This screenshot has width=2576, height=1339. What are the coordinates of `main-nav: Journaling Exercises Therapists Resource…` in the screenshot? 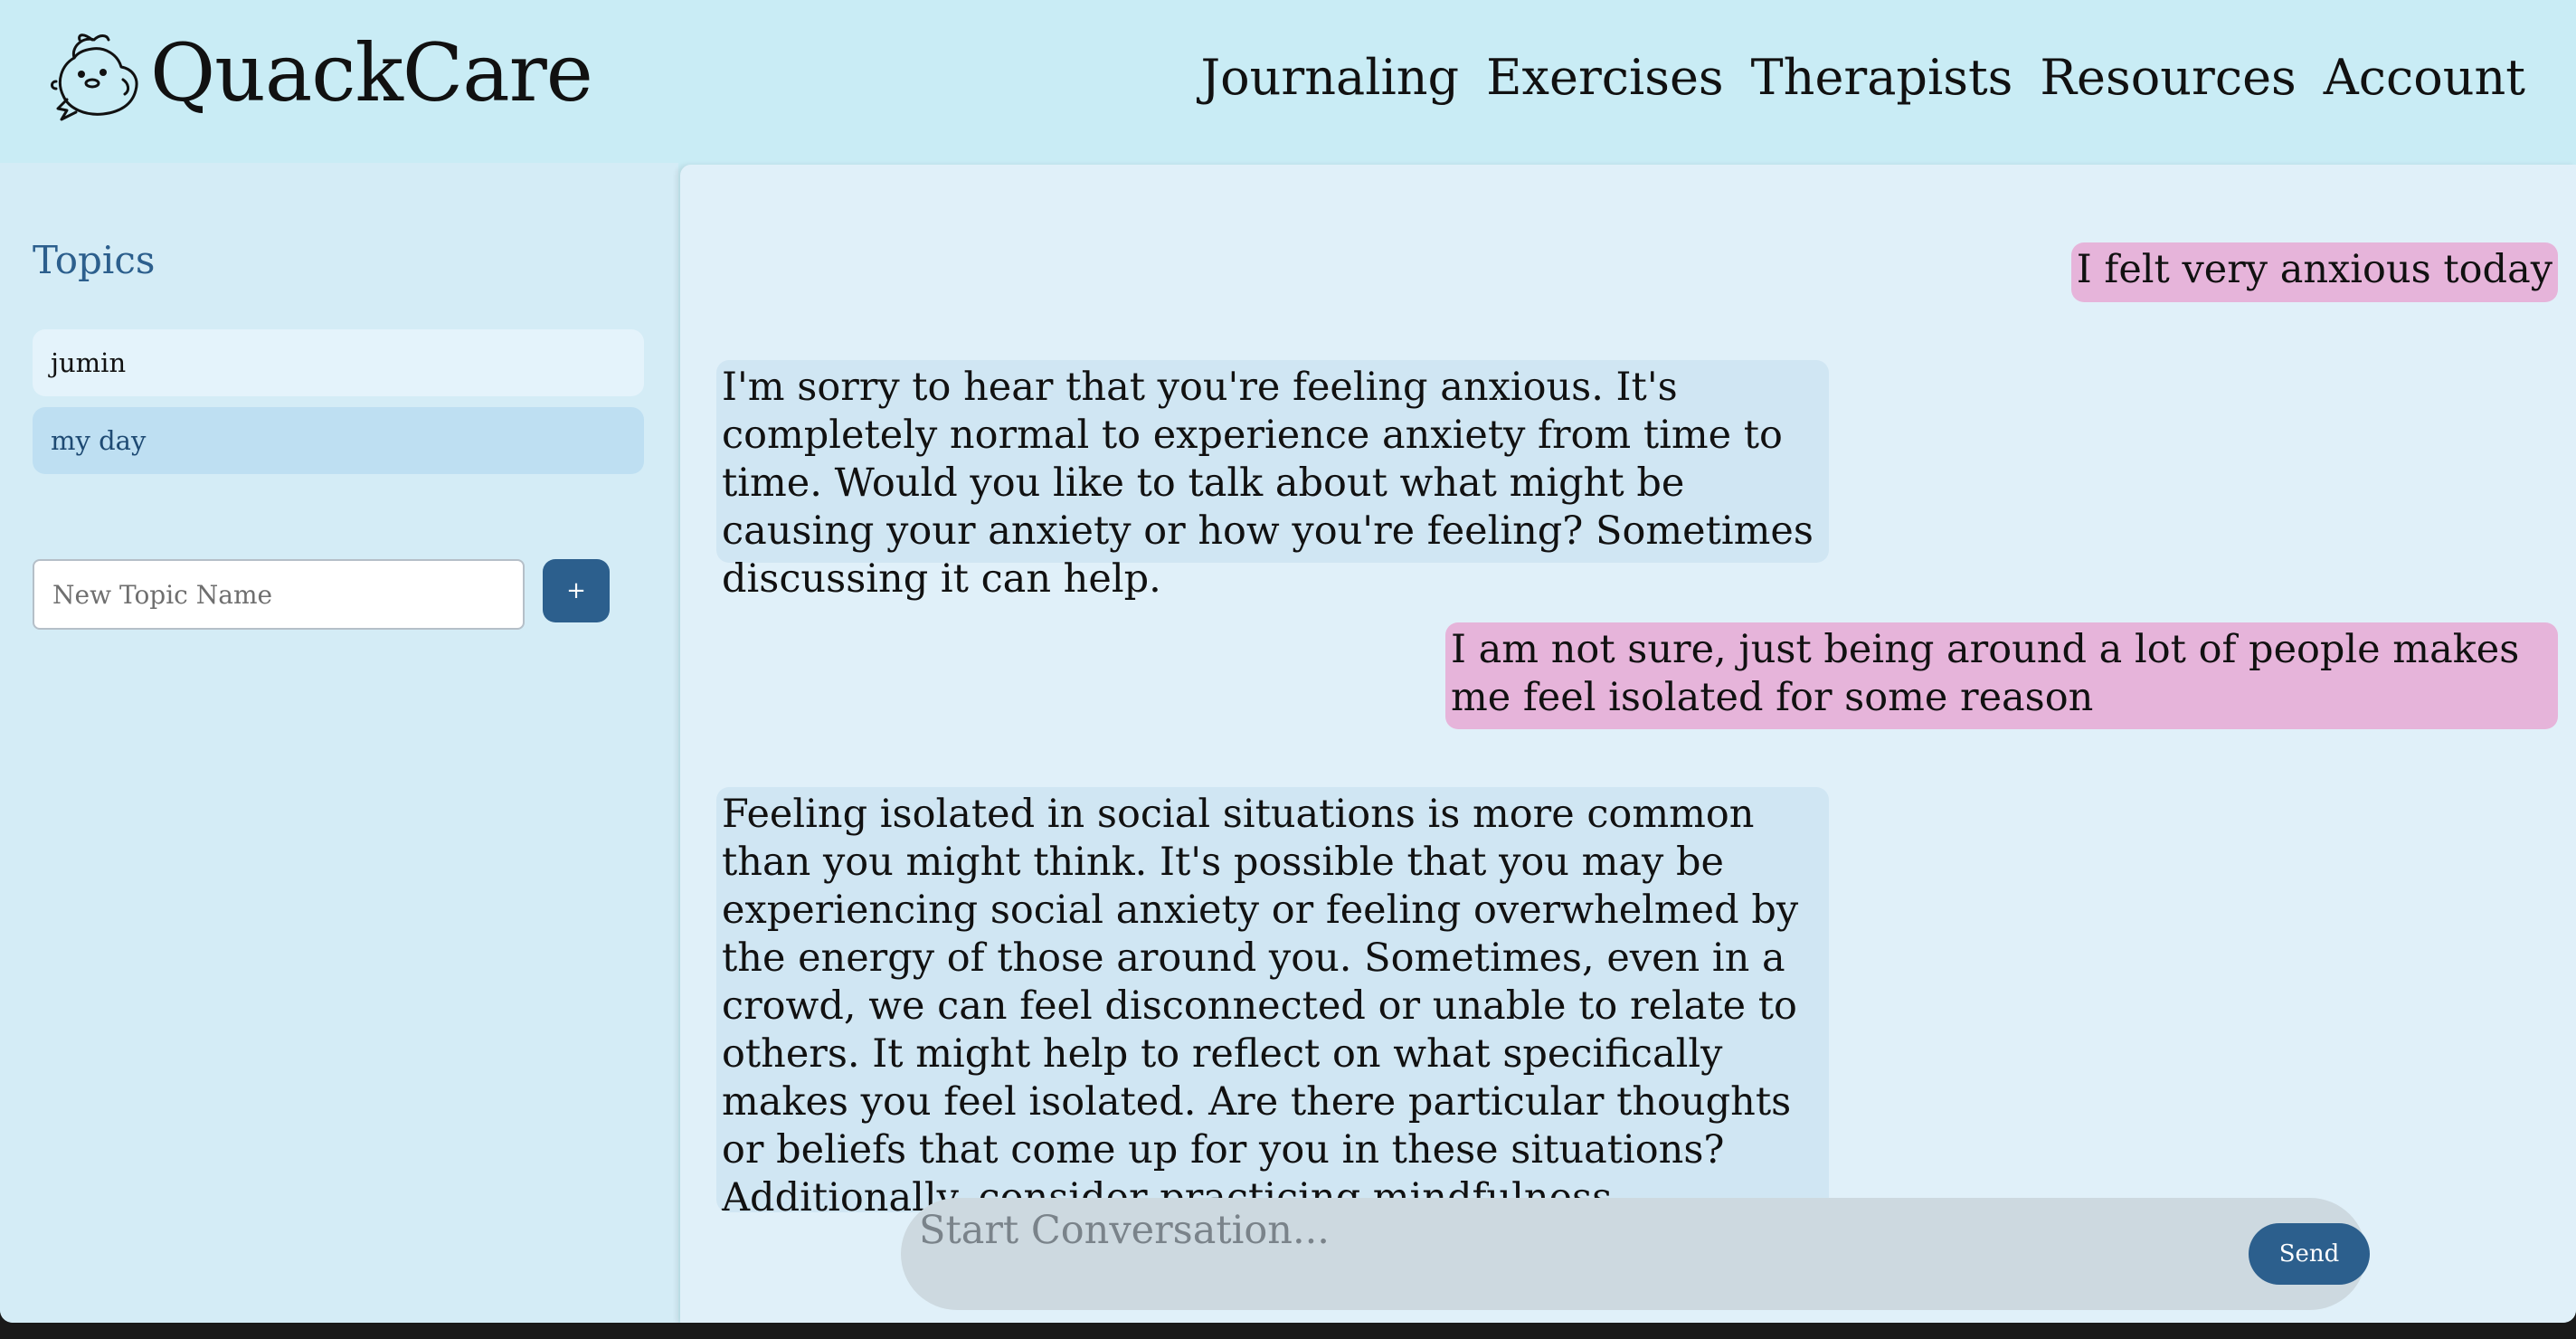 It's located at (1864, 77).